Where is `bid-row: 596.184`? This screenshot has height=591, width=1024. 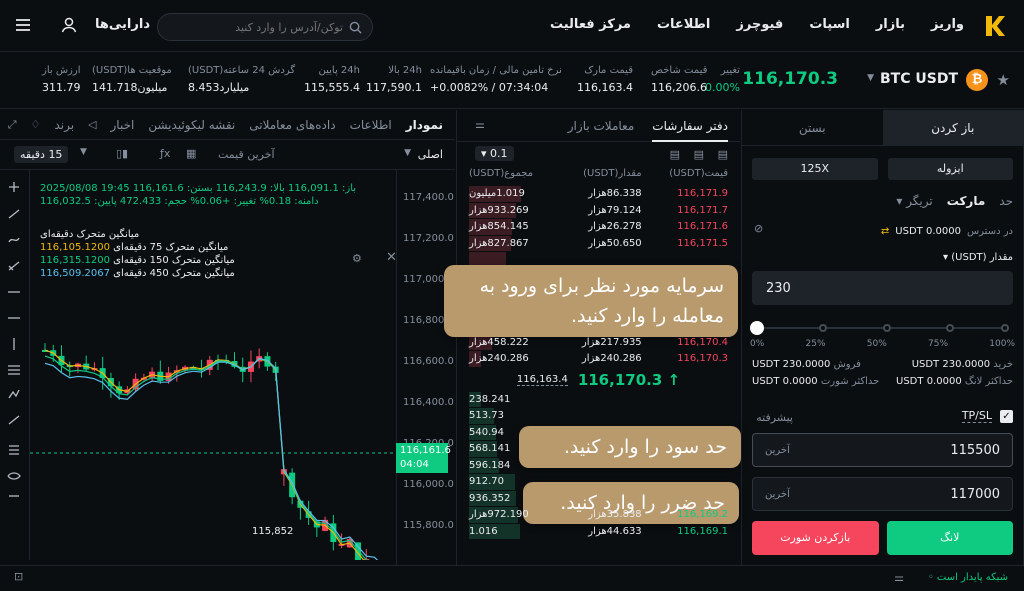
bid-row: 596.184 is located at coordinates (598, 466).